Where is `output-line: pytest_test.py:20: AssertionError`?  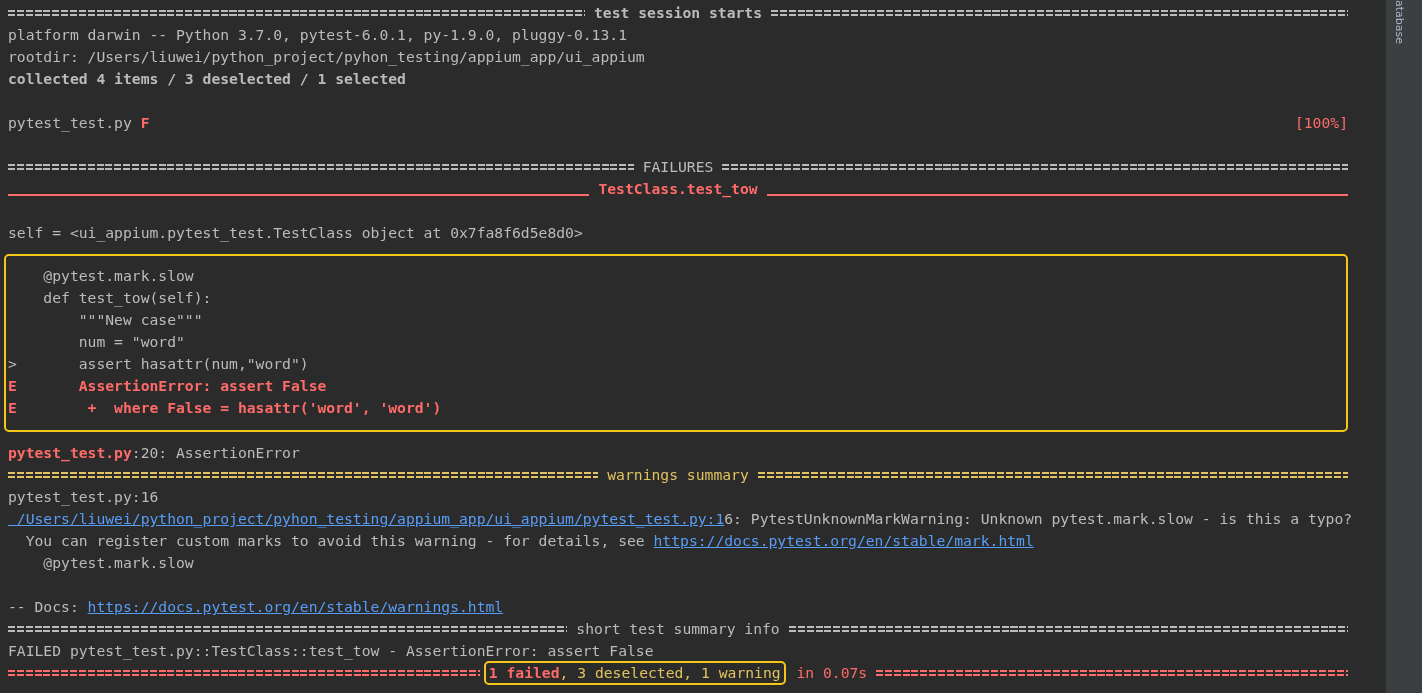 output-line: pytest_test.py:20: AssertionError is located at coordinates (154, 453).